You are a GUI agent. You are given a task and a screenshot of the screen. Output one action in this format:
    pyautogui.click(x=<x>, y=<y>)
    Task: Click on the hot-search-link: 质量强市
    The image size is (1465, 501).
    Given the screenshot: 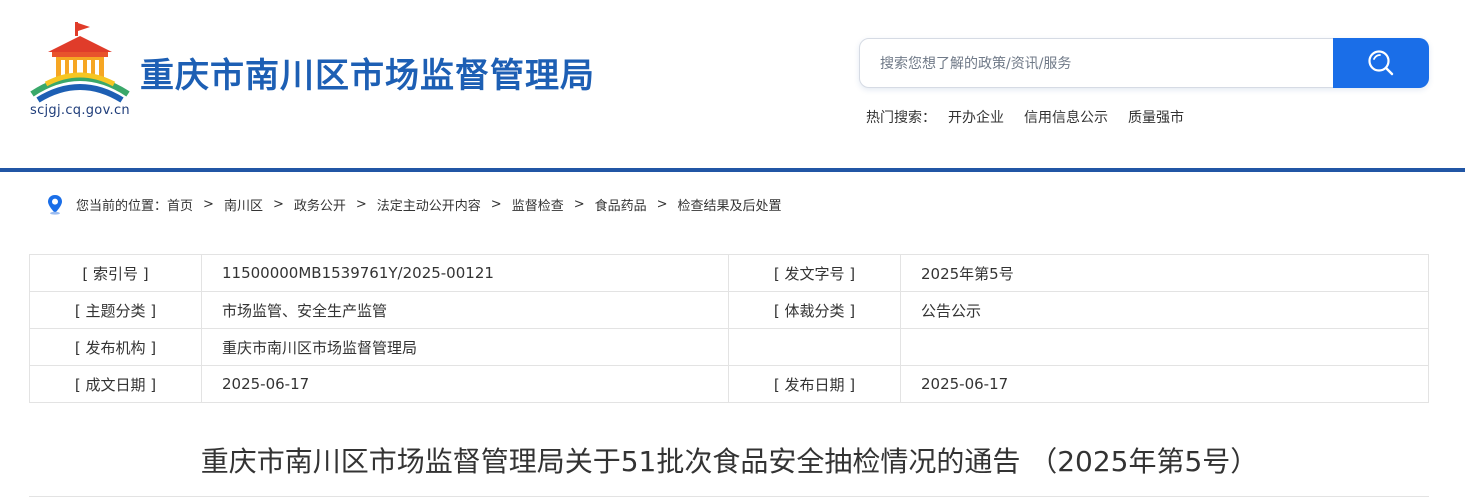 What is the action you would take?
    pyautogui.click(x=1156, y=117)
    